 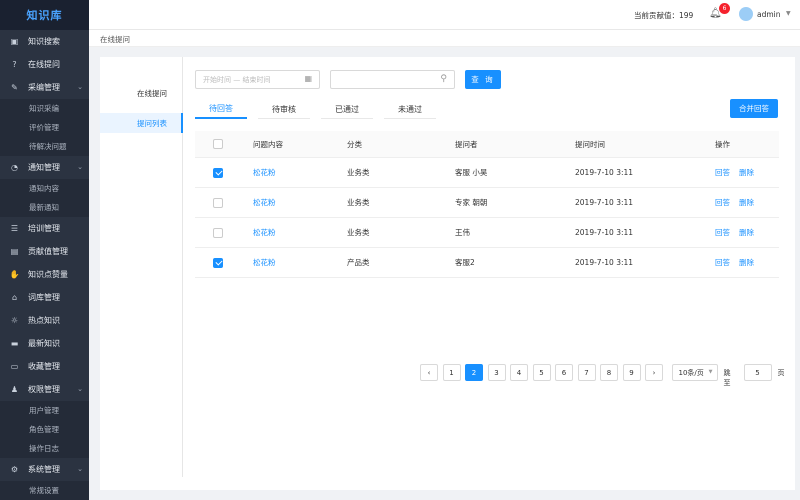 I want to click on settings-icon: ⚙, so click(x=14, y=469).